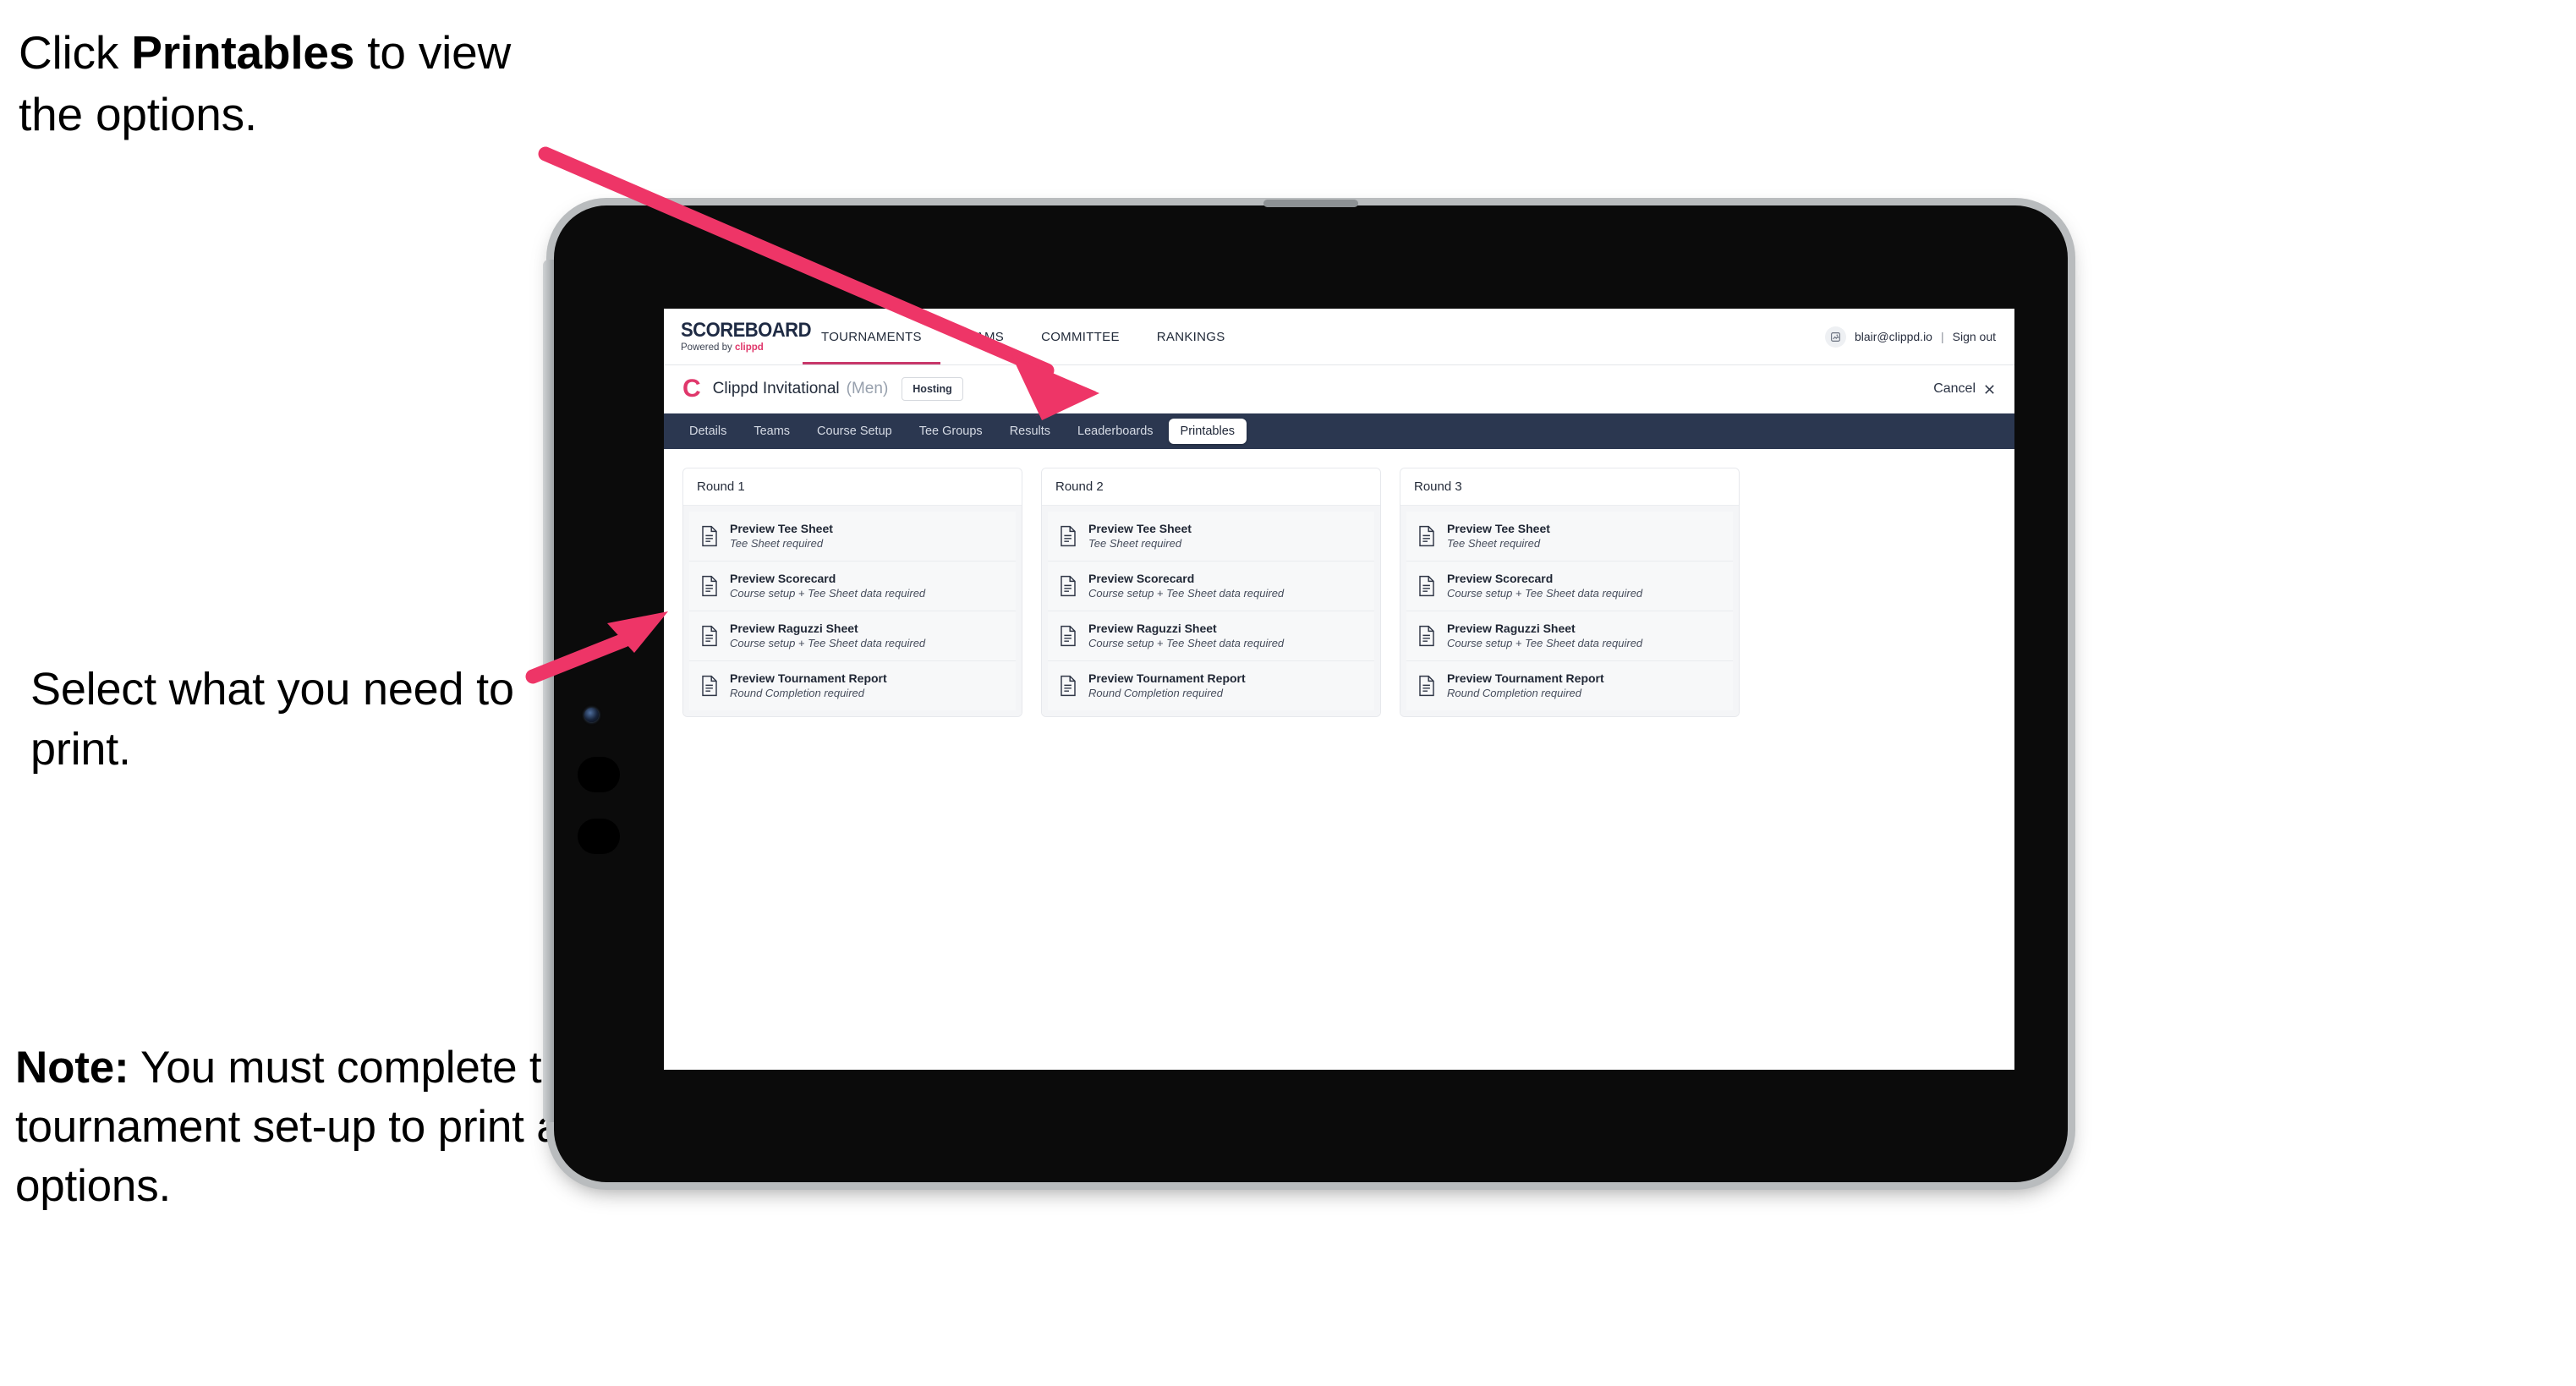  I want to click on sign-out-link: Sign out, so click(1974, 336).